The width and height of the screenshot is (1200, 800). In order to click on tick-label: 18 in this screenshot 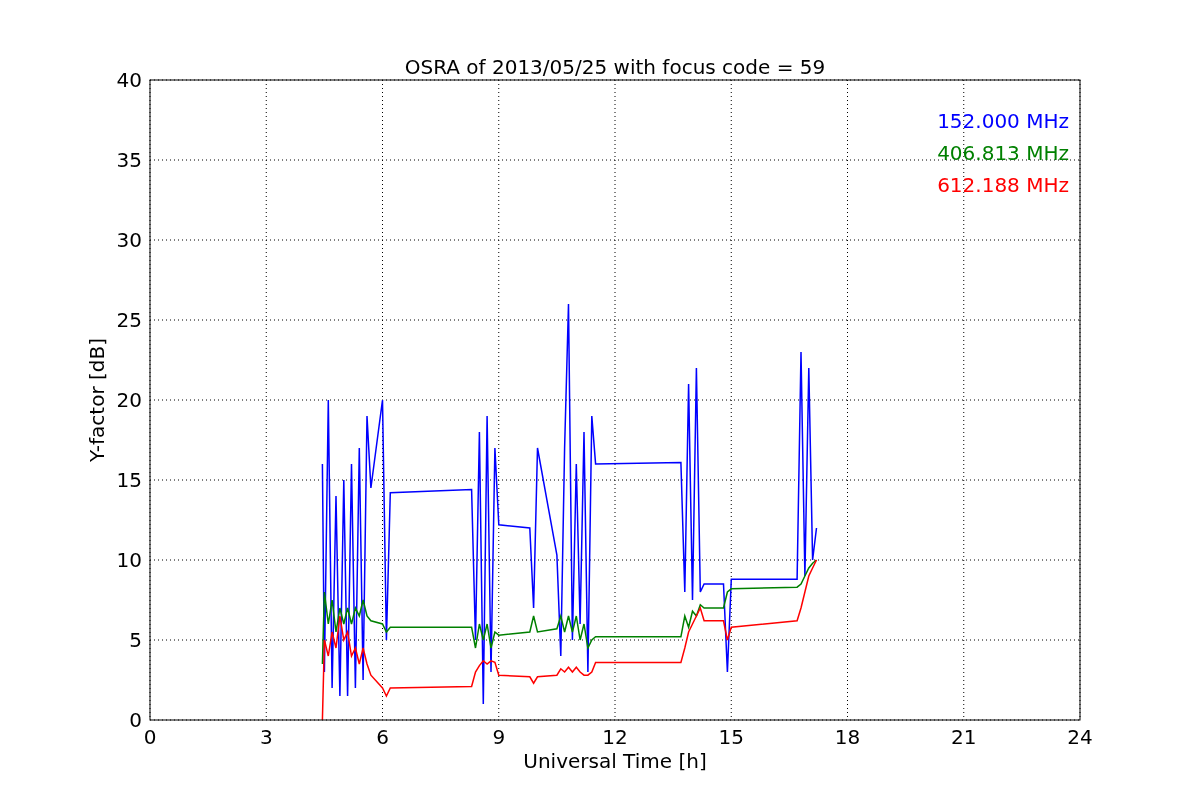, I will do `click(847, 737)`.